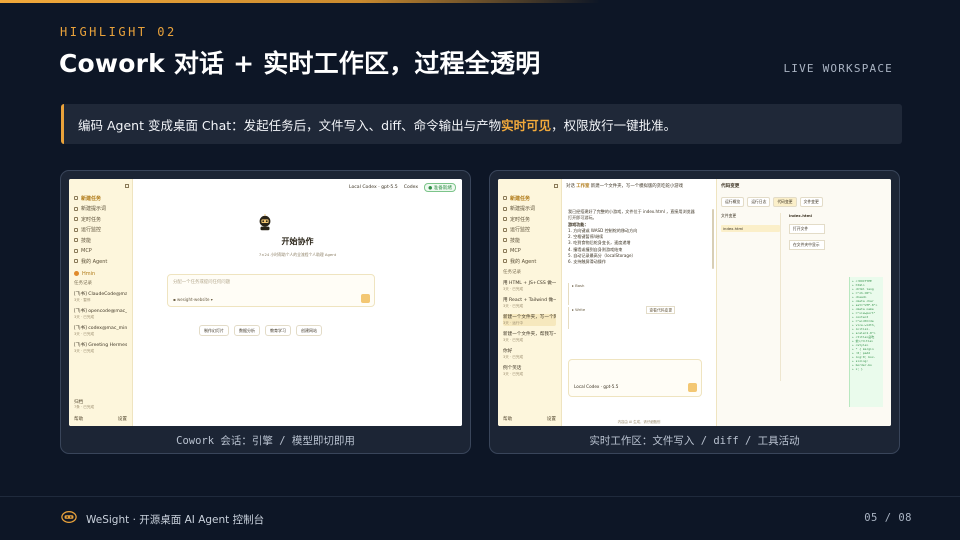 This screenshot has width=960, height=540. Describe the element at coordinates (271, 290) in the screenshot. I see `composer: 分配一个任务或提问任何问题 ▪ wesight-website ▾` at that location.